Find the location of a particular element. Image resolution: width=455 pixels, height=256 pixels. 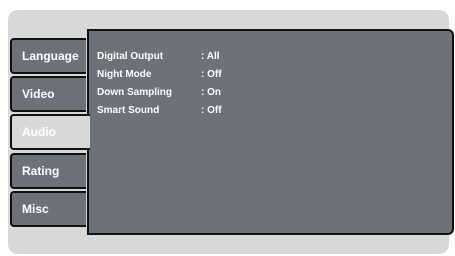

tab-misc: Misc is located at coordinates (48, 209).